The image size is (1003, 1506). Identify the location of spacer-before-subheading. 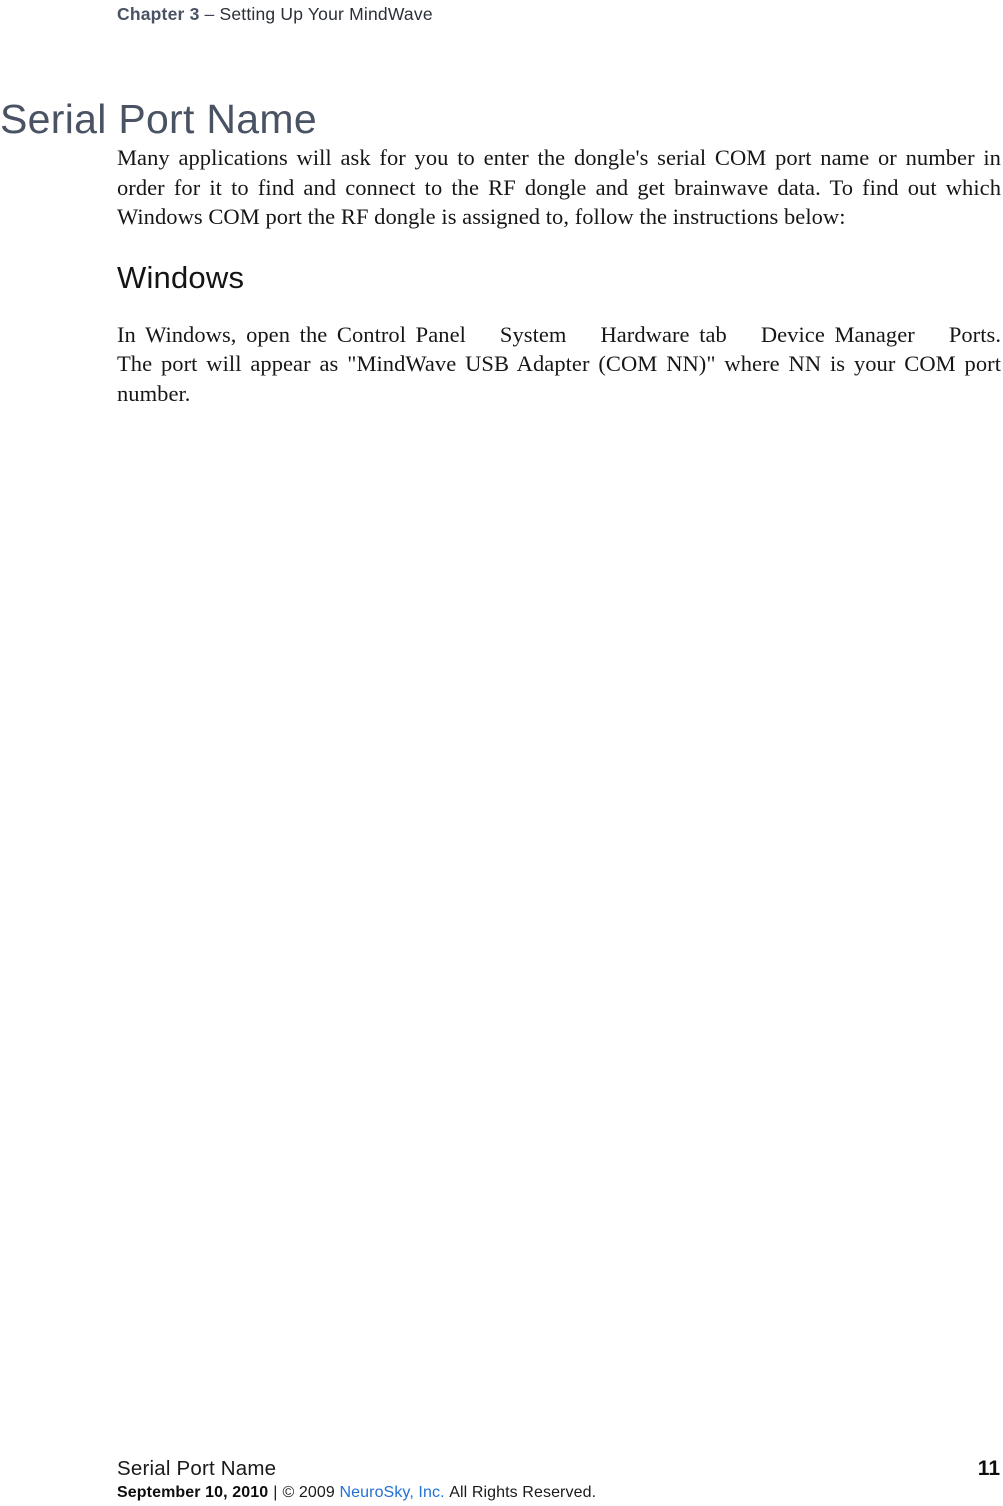
(559, 245).